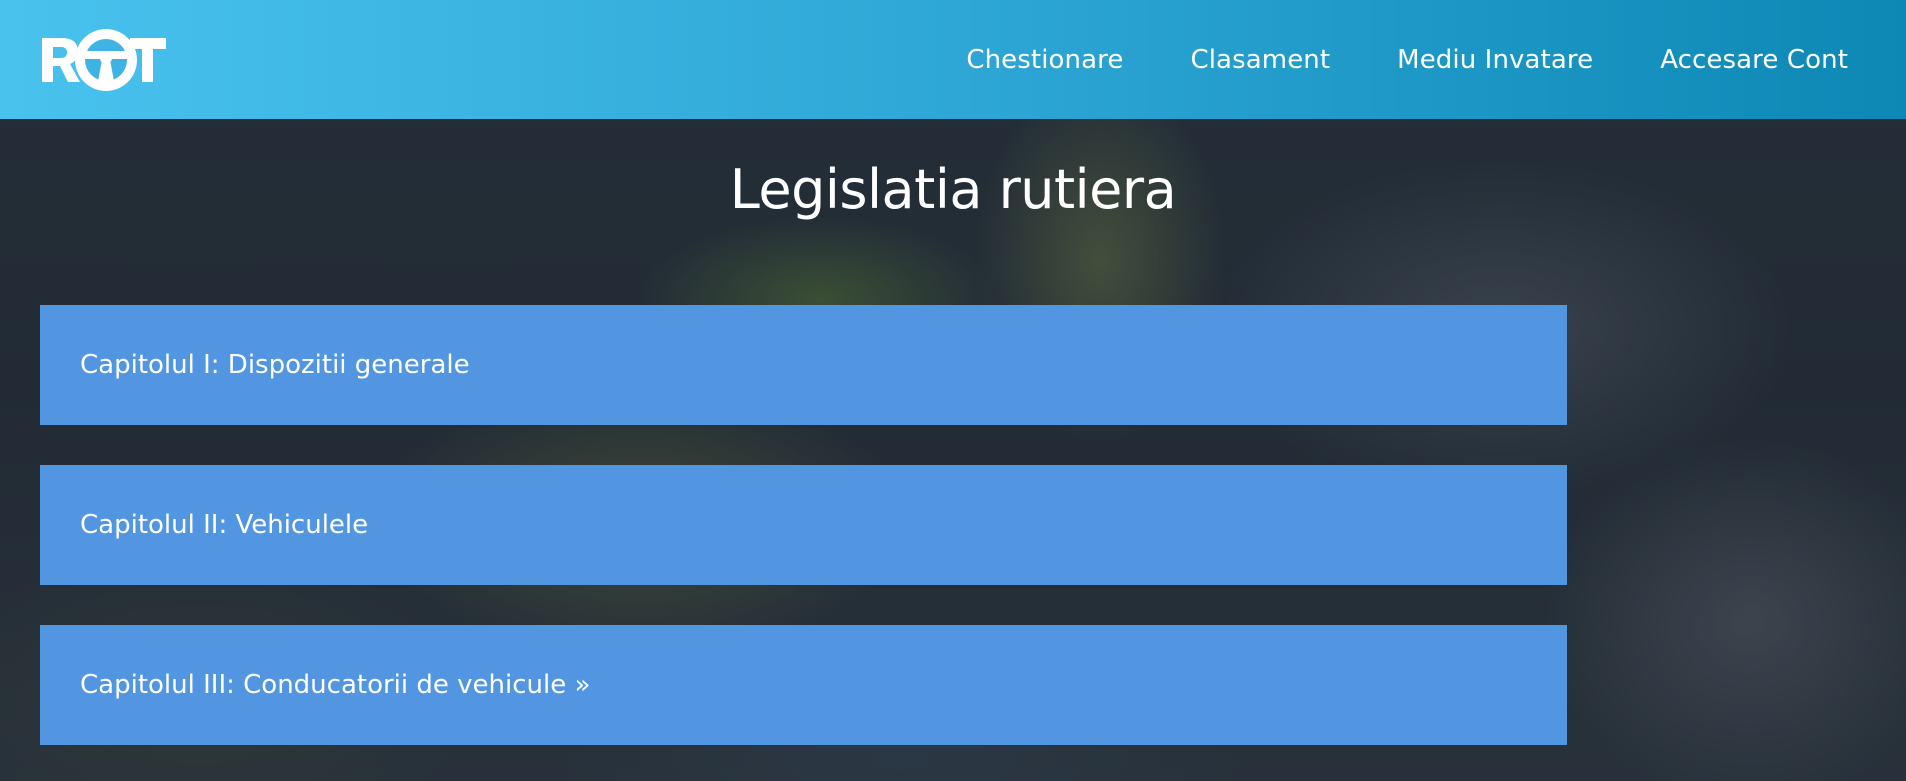 This screenshot has height=781, width=1906. What do you see at coordinates (1260, 60) in the screenshot?
I see `nav-clasament: Clasament` at bounding box center [1260, 60].